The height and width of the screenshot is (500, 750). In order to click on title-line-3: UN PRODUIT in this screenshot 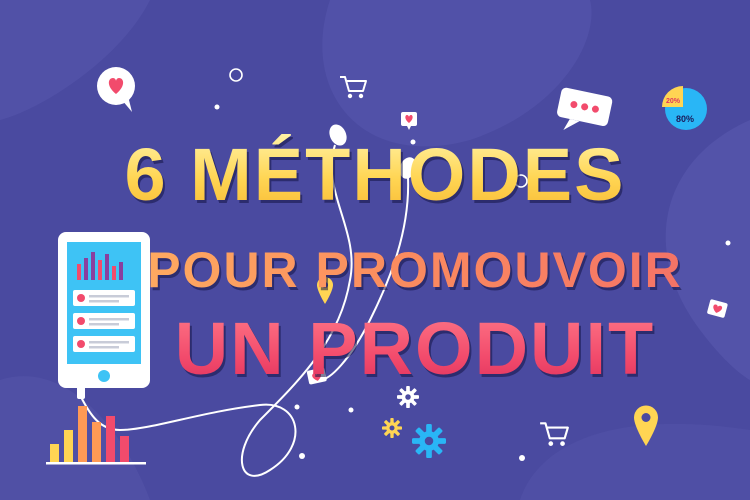, I will do `click(415, 348)`.